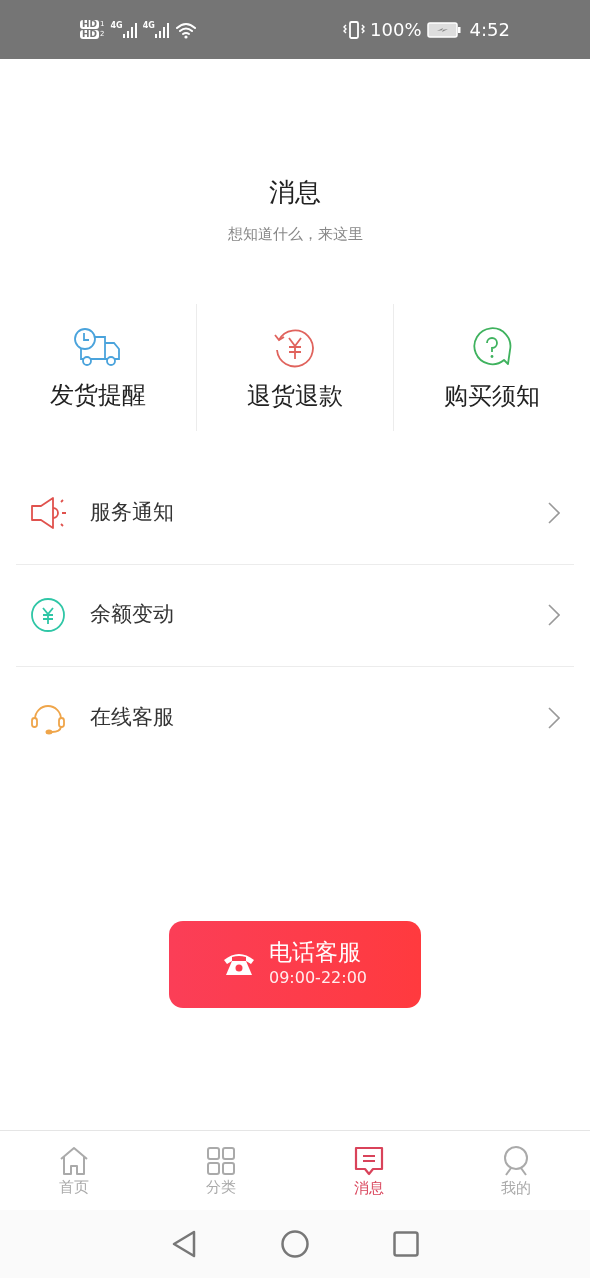 Image resolution: width=590 pixels, height=1278 pixels. Describe the element at coordinates (184, 1244) in the screenshot. I see `back-icon` at that location.